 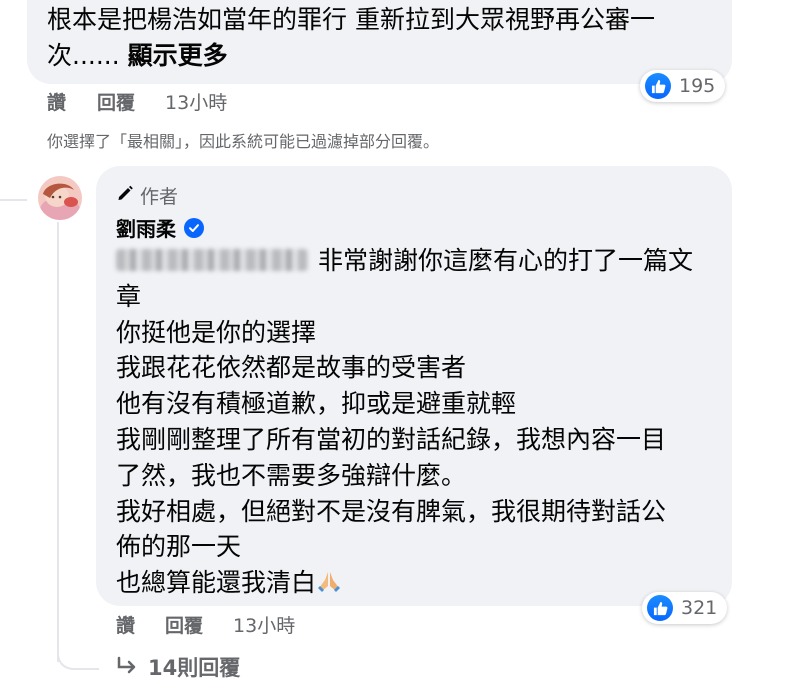 What do you see at coordinates (129, 296) in the screenshot?
I see `reply-line: 章` at bounding box center [129, 296].